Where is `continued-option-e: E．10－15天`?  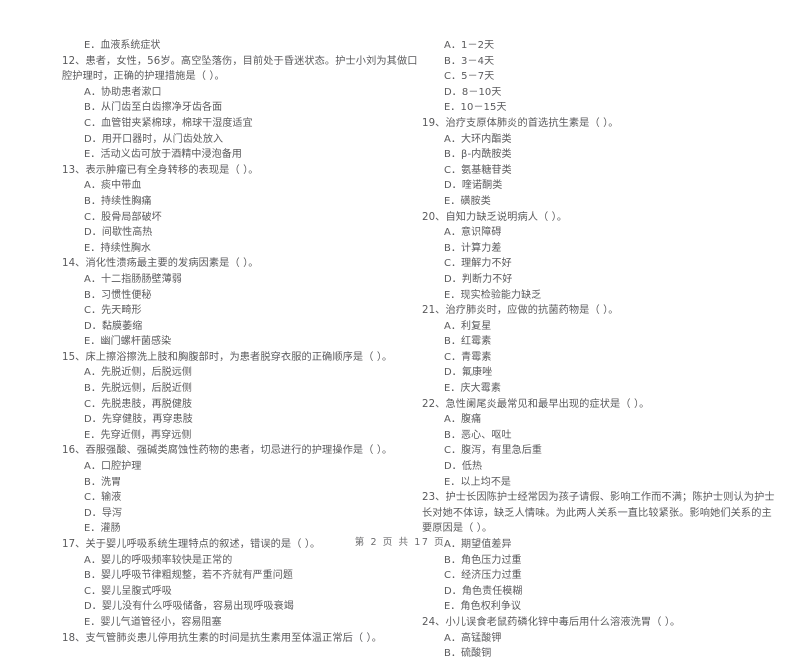
continued-option-e: E．10－15天 is located at coordinates (602, 108).